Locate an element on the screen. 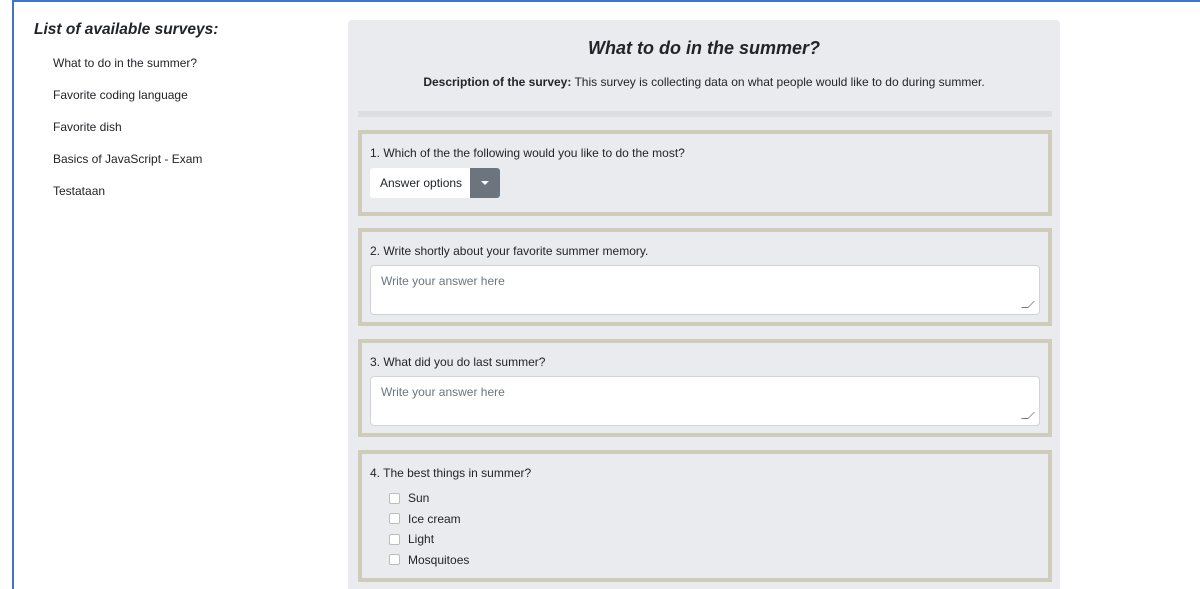  checkbox-label: Ice cream is located at coordinates (434, 518).